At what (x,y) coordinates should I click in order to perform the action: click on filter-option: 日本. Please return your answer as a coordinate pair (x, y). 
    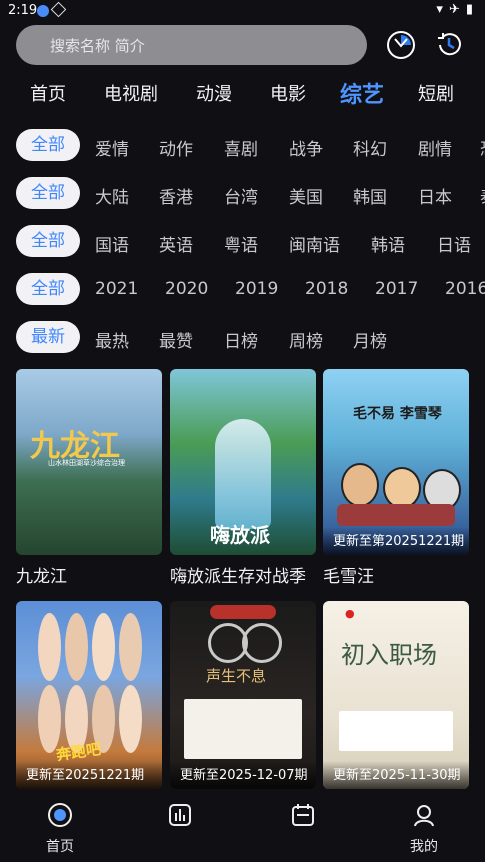
    Looking at the image, I should click on (435, 195).